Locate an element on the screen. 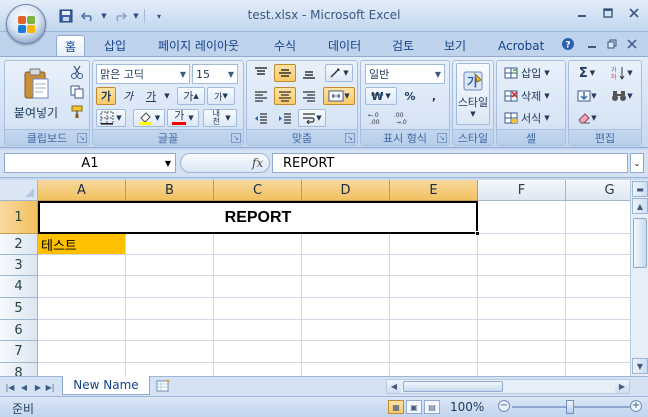 The height and width of the screenshot is (417, 648). row-header-8: 8 is located at coordinates (19, 369).